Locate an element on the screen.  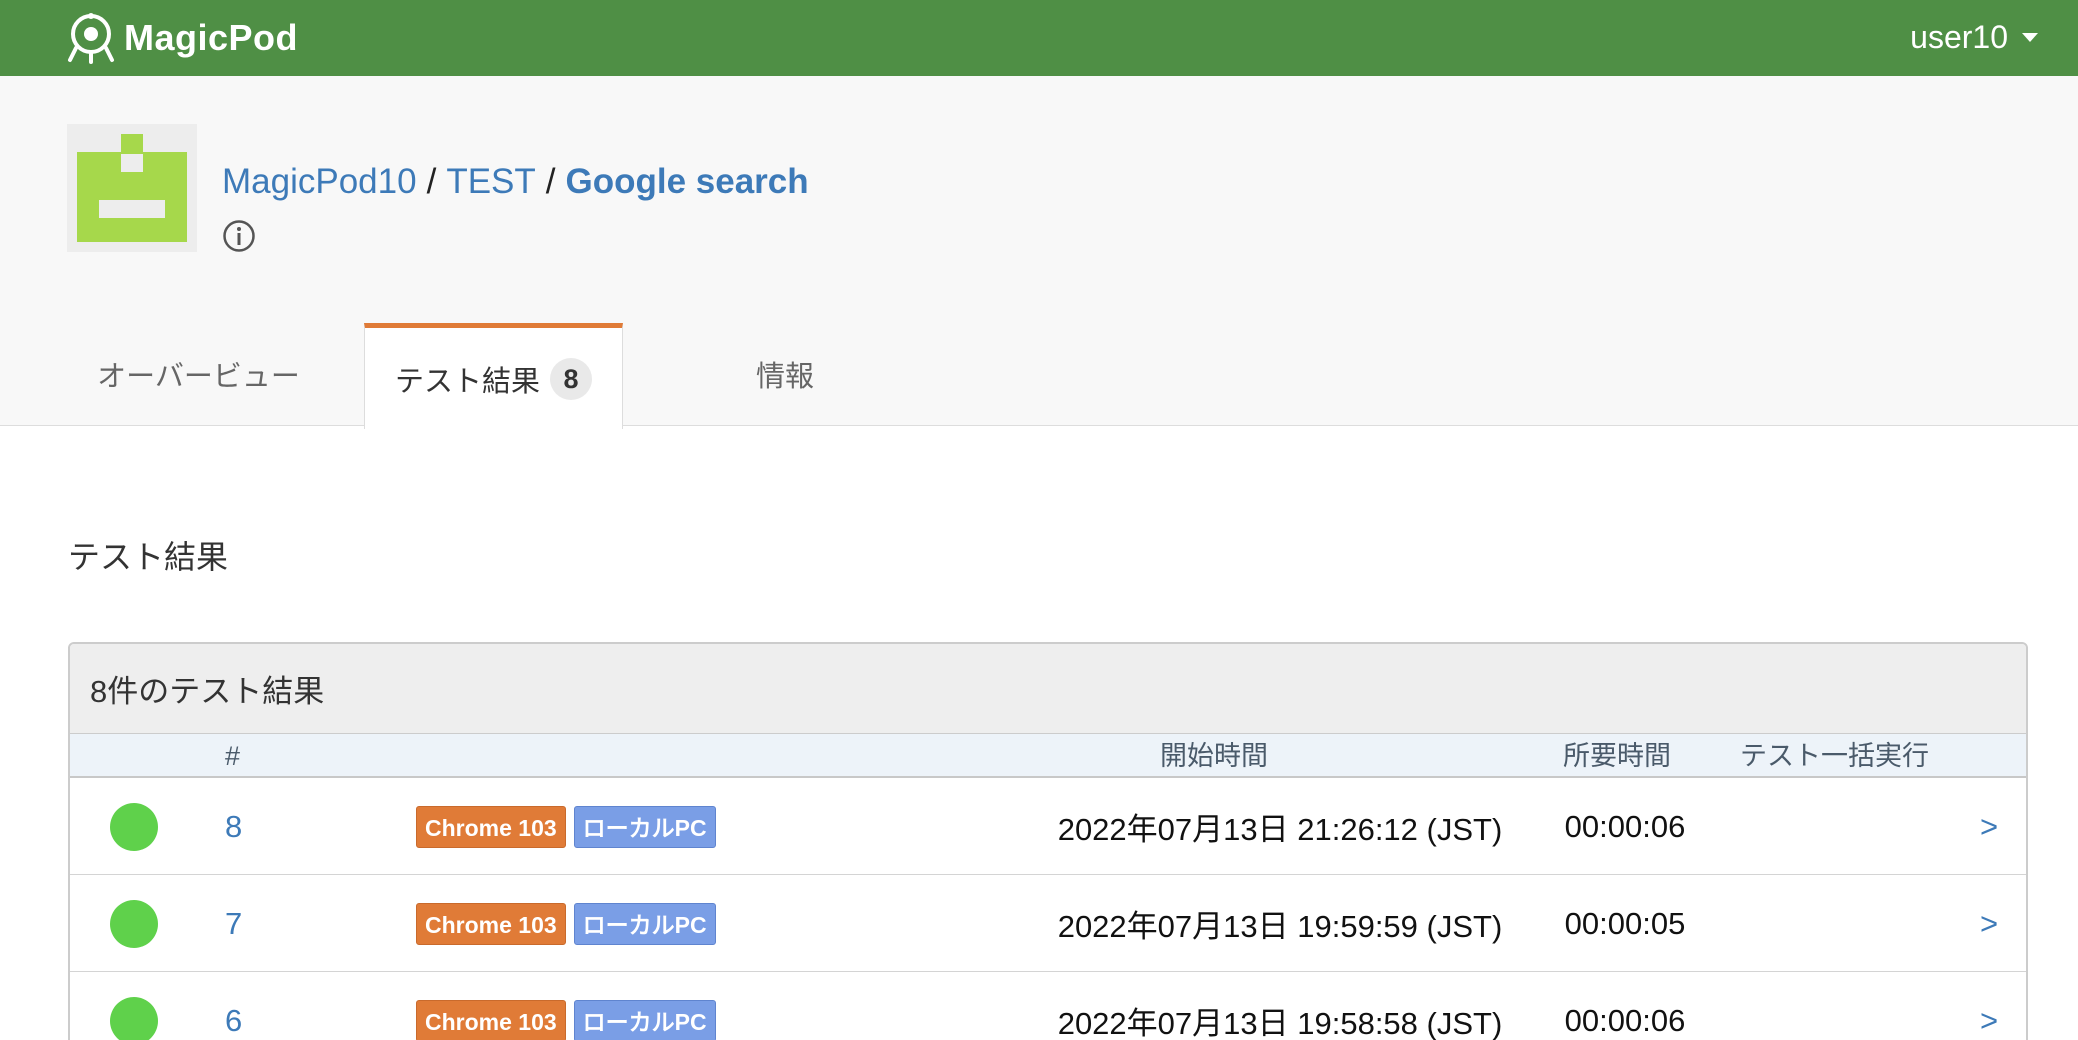
column-number: # is located at coordinates (233, 756).